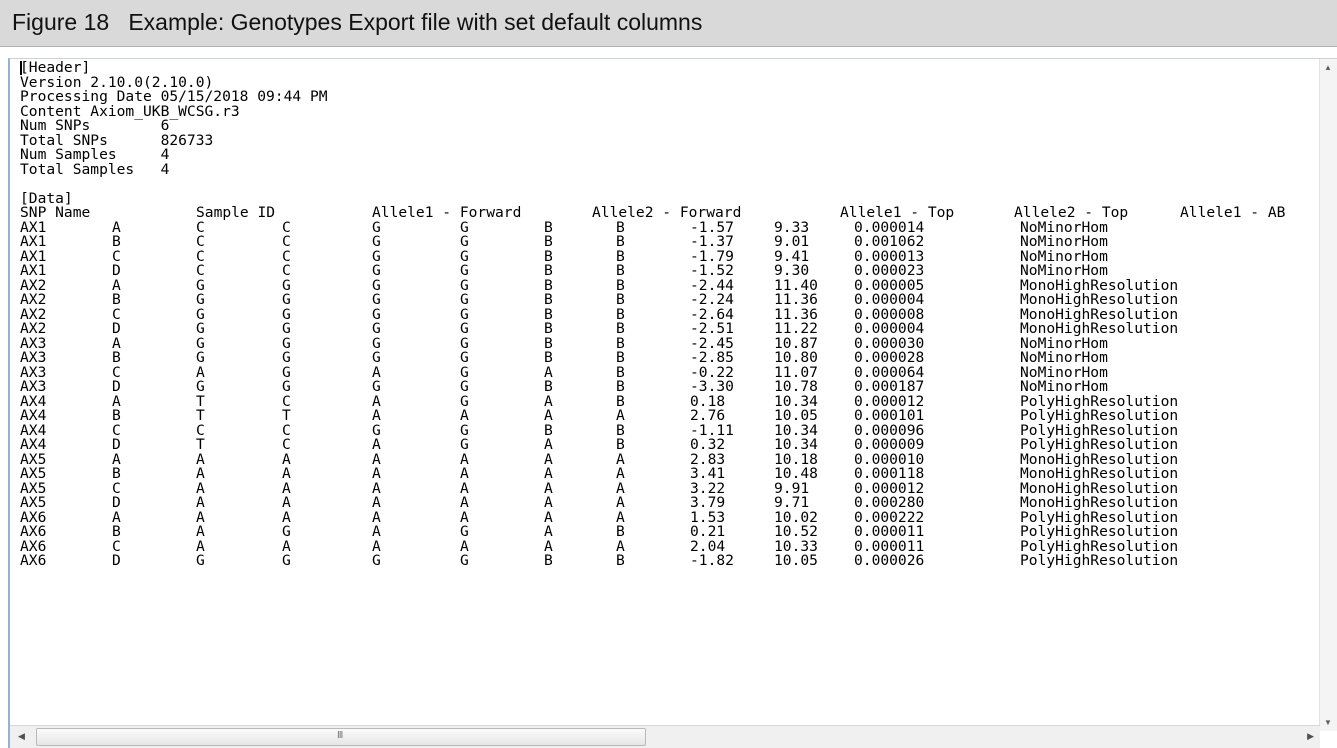 This screenshot has height=748, width=1337. Describe the element at coordinates (665, 736) in the screenshot. I see `horizontal-scrollbar: ◀ III ▶` at that location.